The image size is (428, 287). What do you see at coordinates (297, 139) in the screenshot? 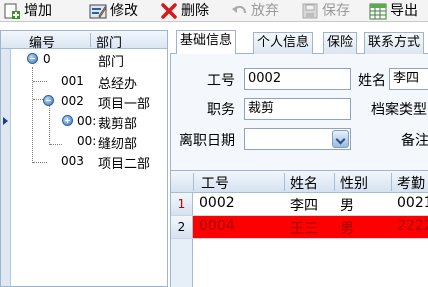
I see `leave-date-picker` at bounding box center [297, 139].